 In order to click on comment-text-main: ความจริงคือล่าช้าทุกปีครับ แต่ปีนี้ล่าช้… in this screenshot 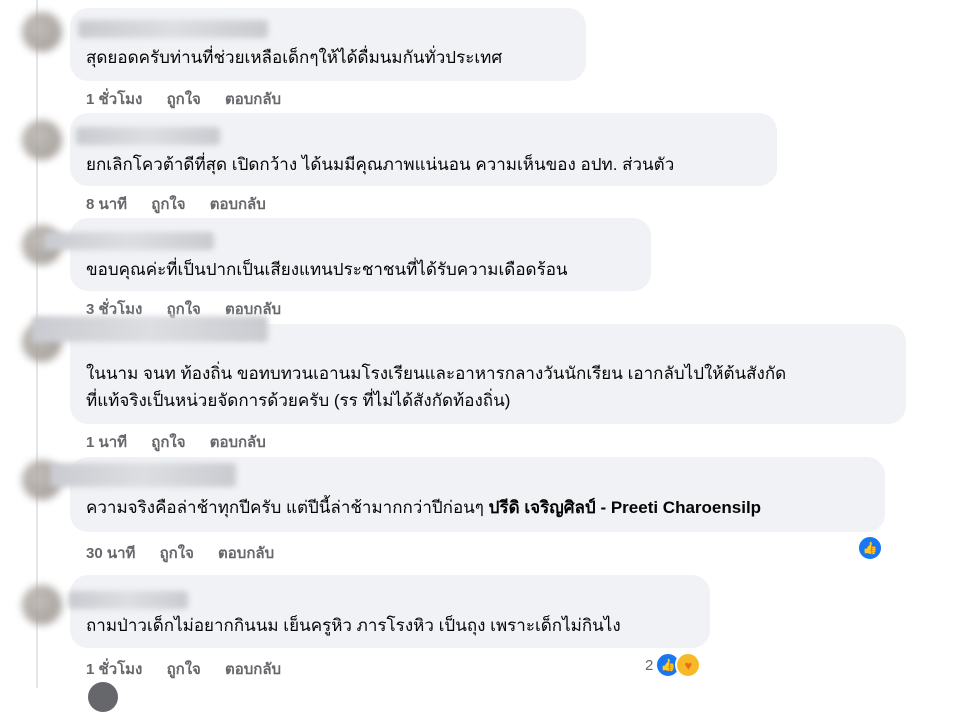, I will do `click(287, 507)`.